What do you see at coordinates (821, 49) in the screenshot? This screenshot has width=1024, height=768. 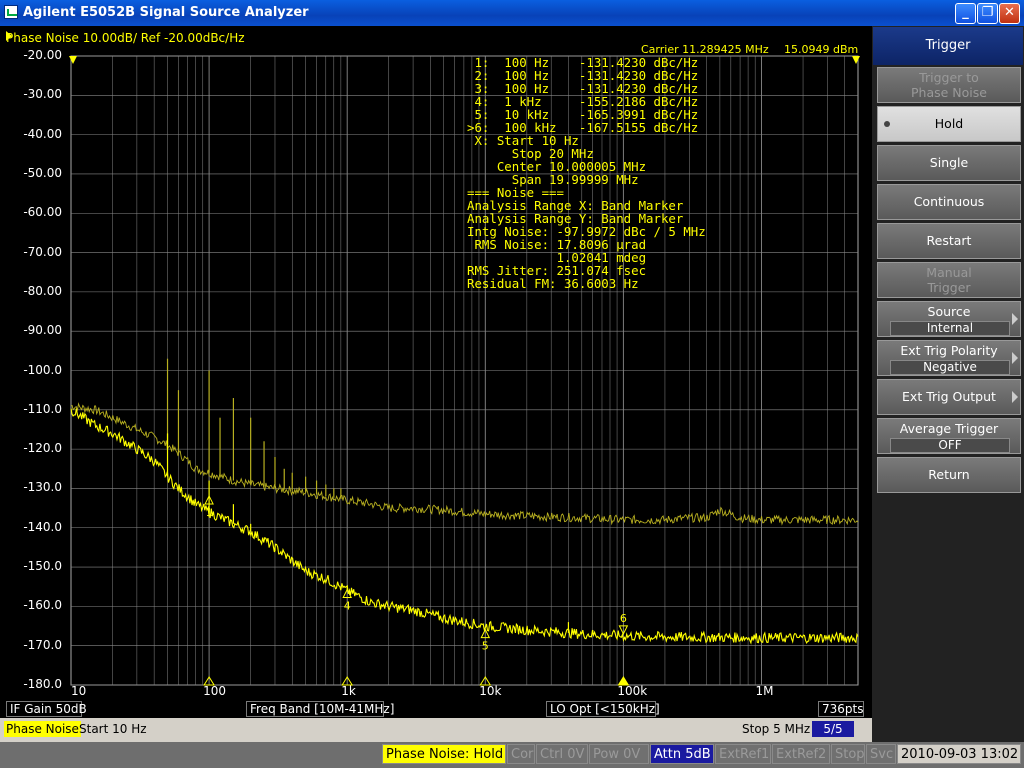 I see `carrier-power: 15.0949 dBm` at bounding box center [821, 49].